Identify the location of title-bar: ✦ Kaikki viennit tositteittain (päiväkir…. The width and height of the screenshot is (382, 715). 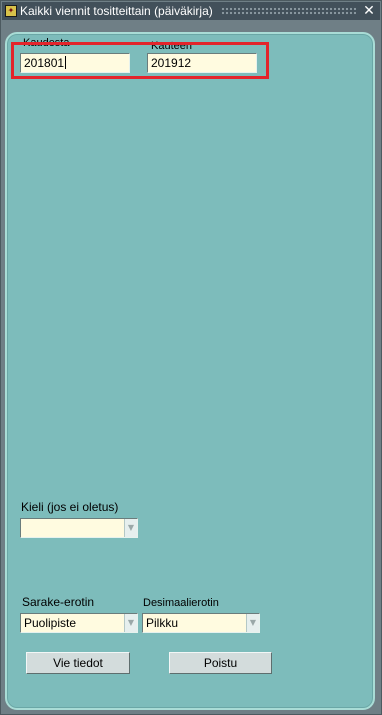
(191, 11).